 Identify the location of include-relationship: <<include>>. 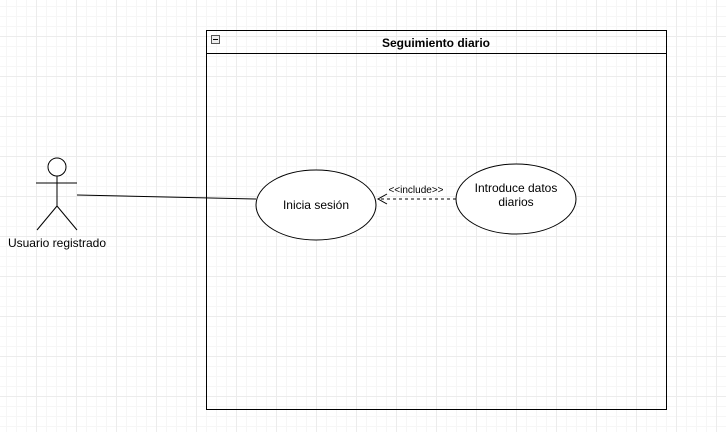
(416, 195).